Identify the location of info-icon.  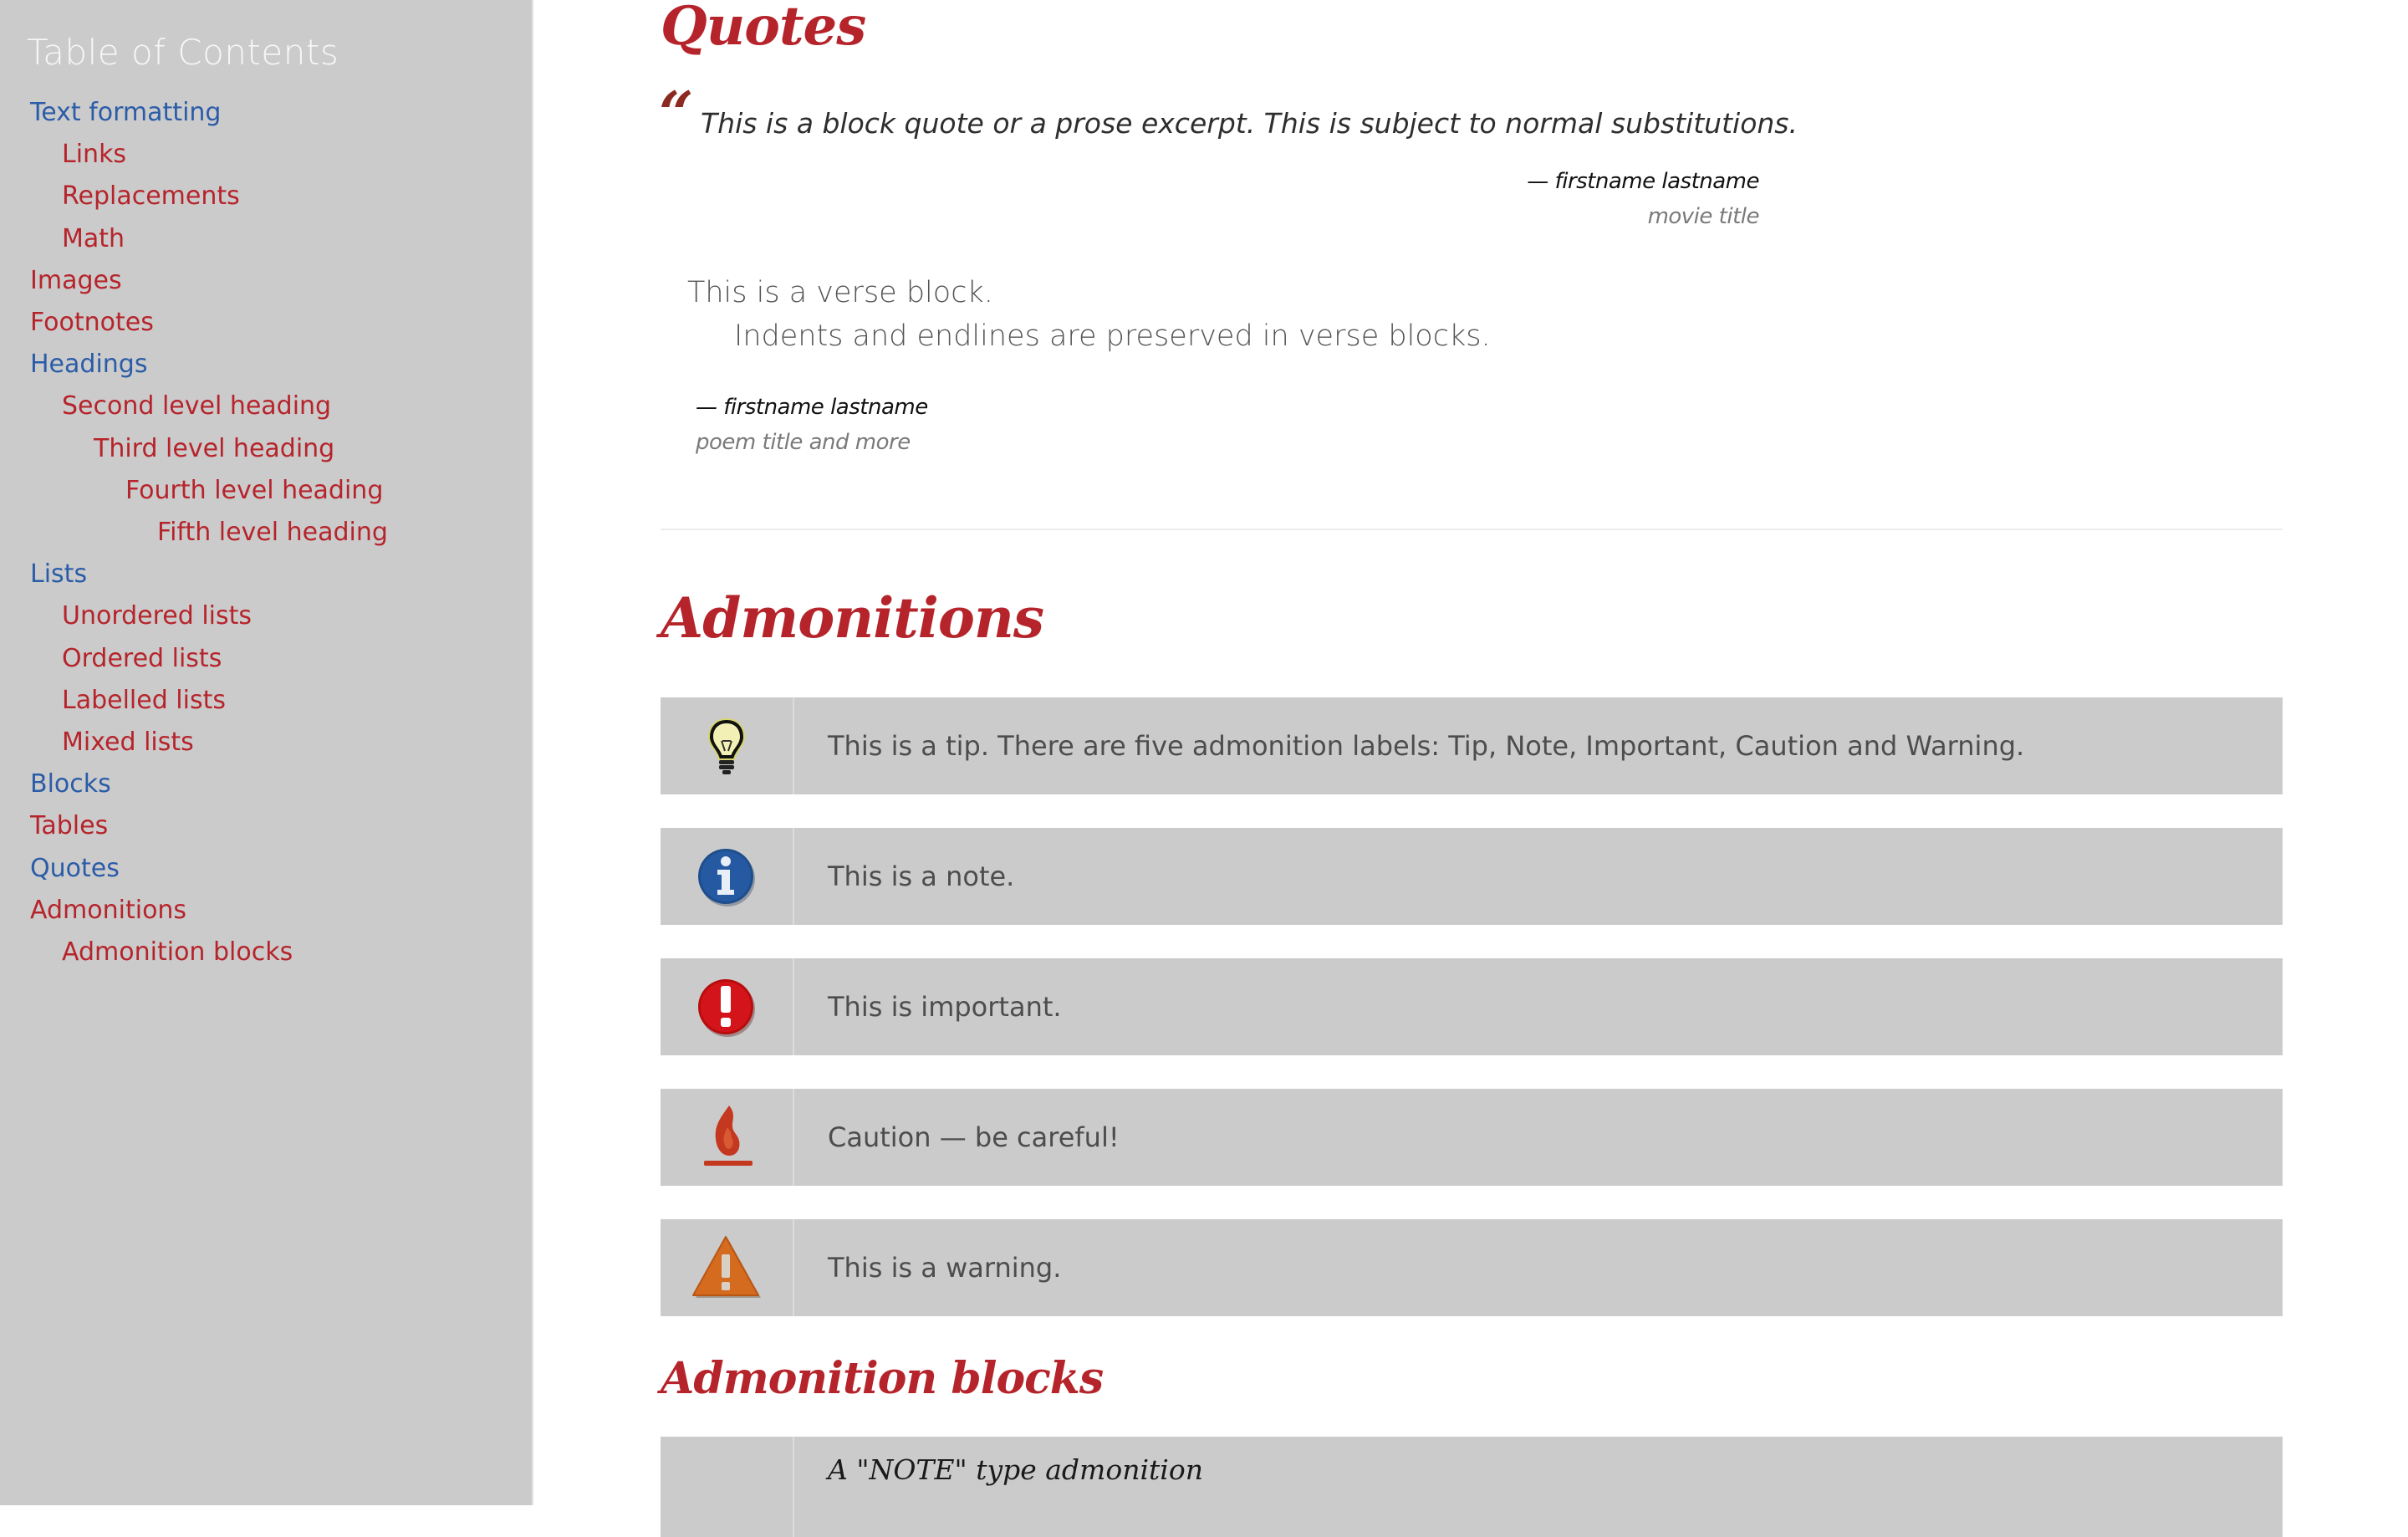
(726, 877).